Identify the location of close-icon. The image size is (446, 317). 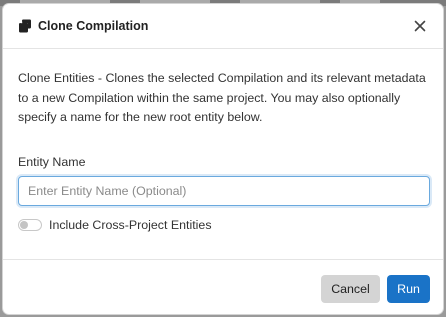
(420, 26).